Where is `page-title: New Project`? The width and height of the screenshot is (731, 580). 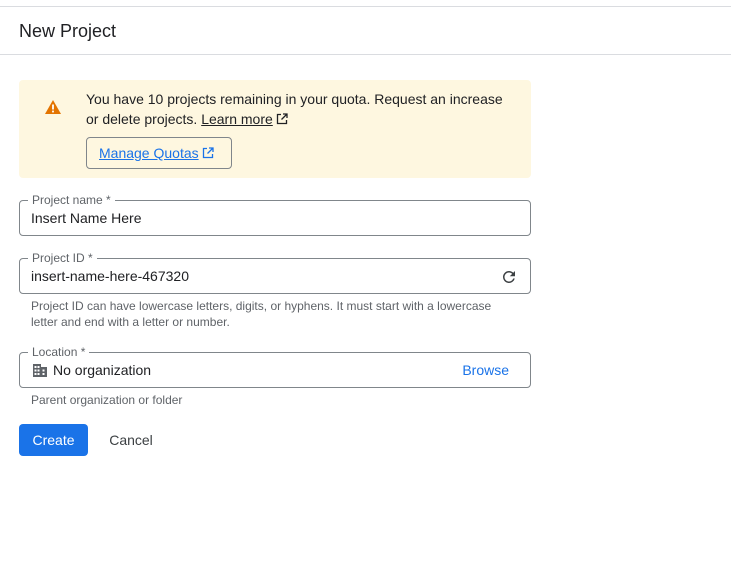
page-title: New Project is located at coordinates (68, 31).